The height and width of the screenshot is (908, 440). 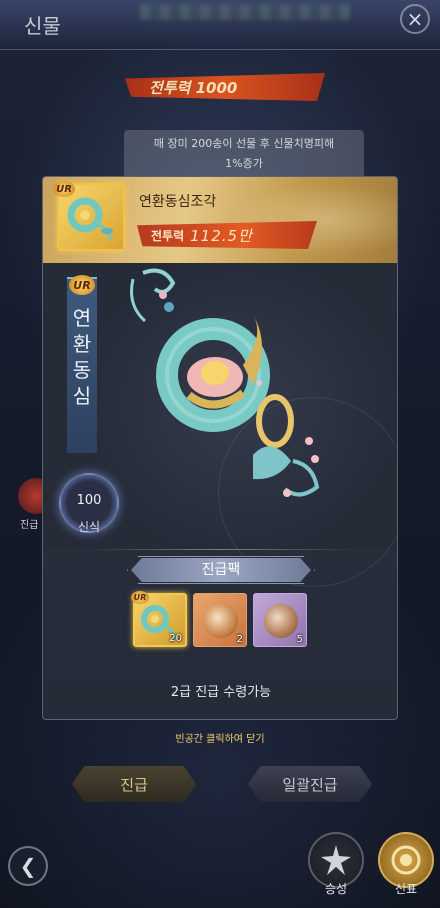 What do you see at coordinates (406, 860) in the screenshot?
I see `emblem-icon` at bounding box center [406, 860].